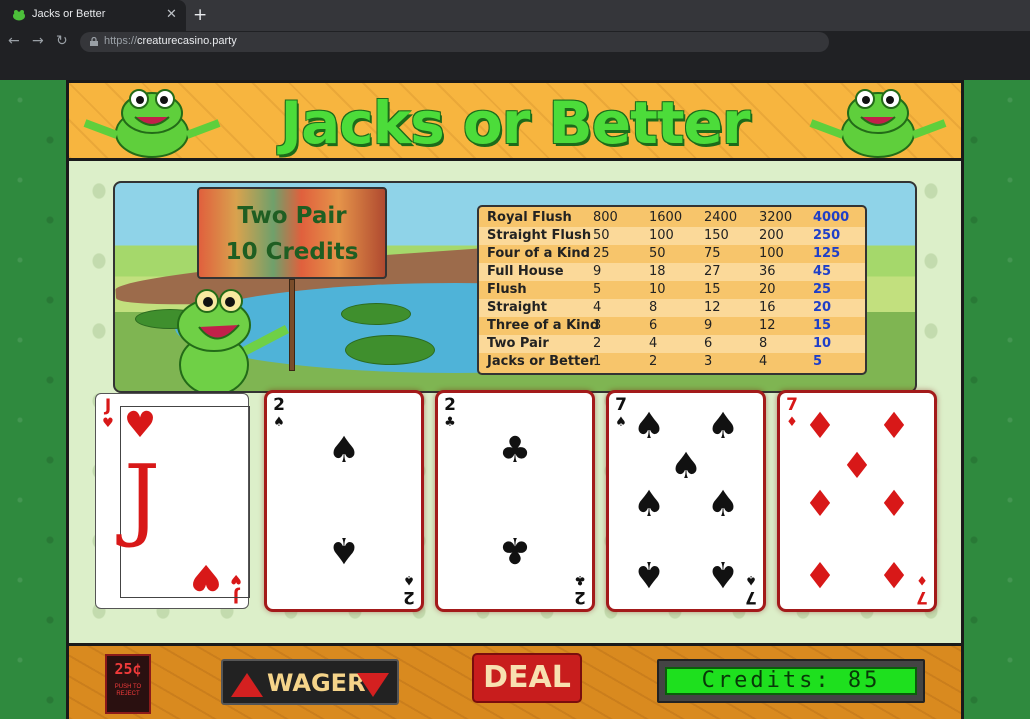  I want to click on paytable-hand: Royal Flush, so click(529, 217).